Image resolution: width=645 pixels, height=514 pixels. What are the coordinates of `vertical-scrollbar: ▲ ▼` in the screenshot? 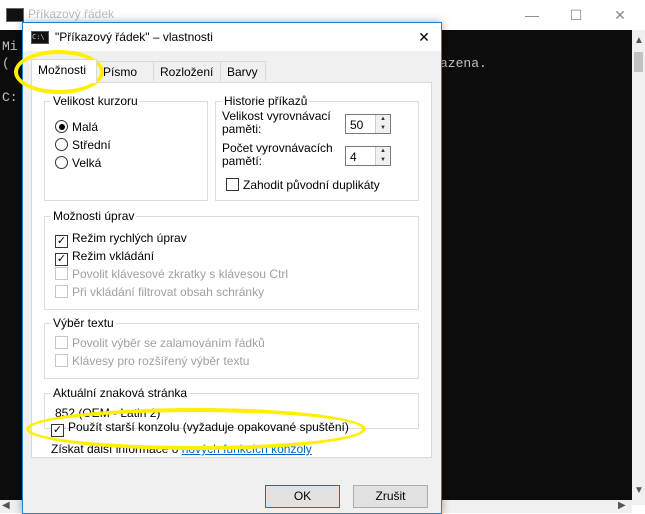 It's located at (638, 267).